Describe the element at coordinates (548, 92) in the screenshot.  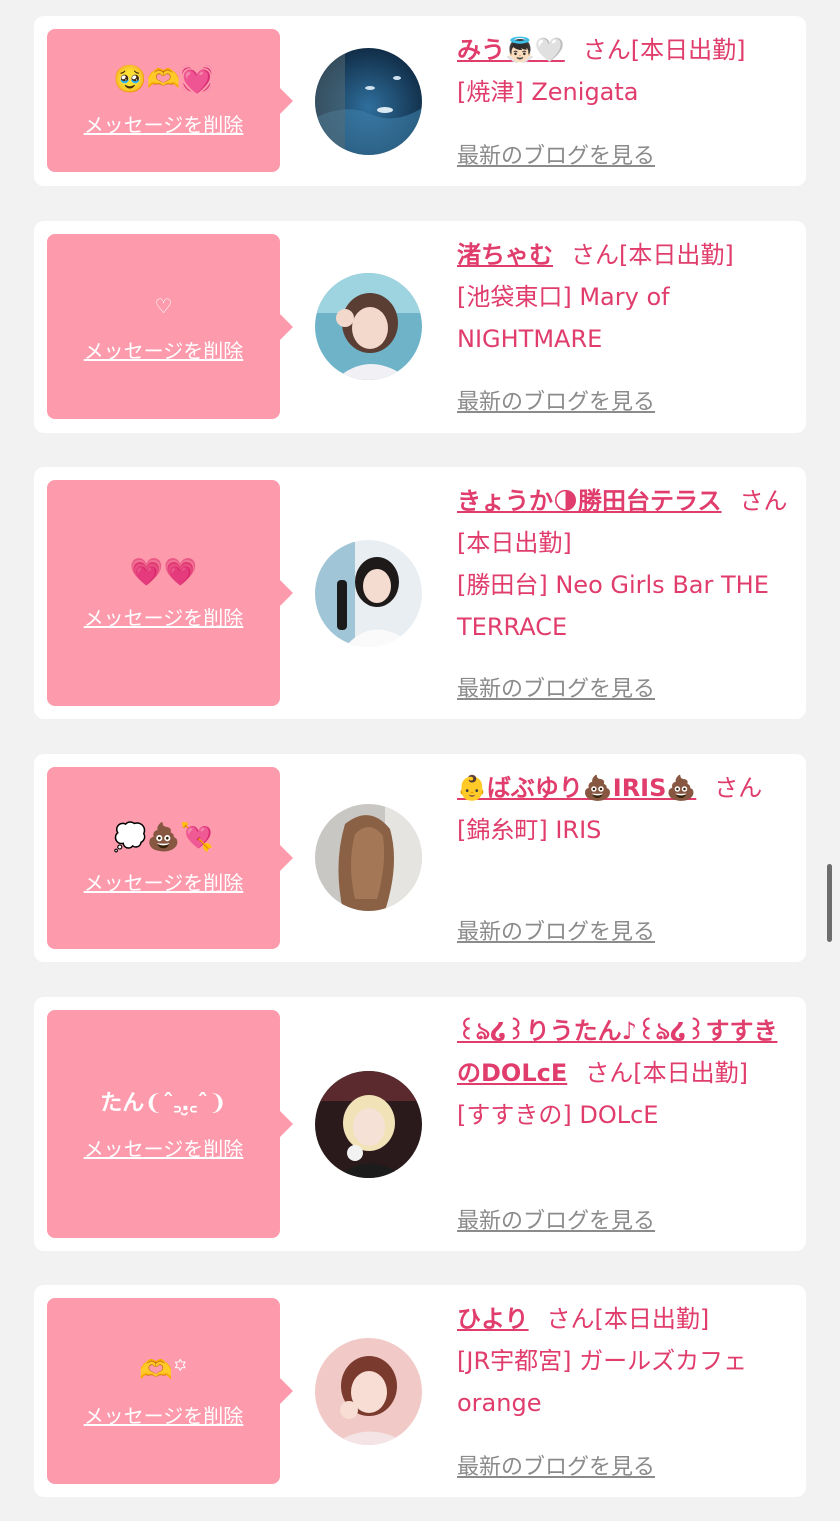
I see `shop-name: [焼津] Zenigata` at that location.